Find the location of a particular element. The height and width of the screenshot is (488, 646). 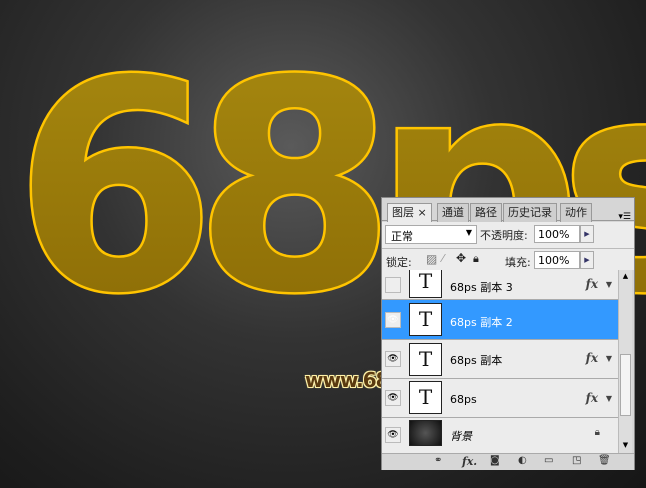

fill-input: 100% is located at coordinates (557, 260).